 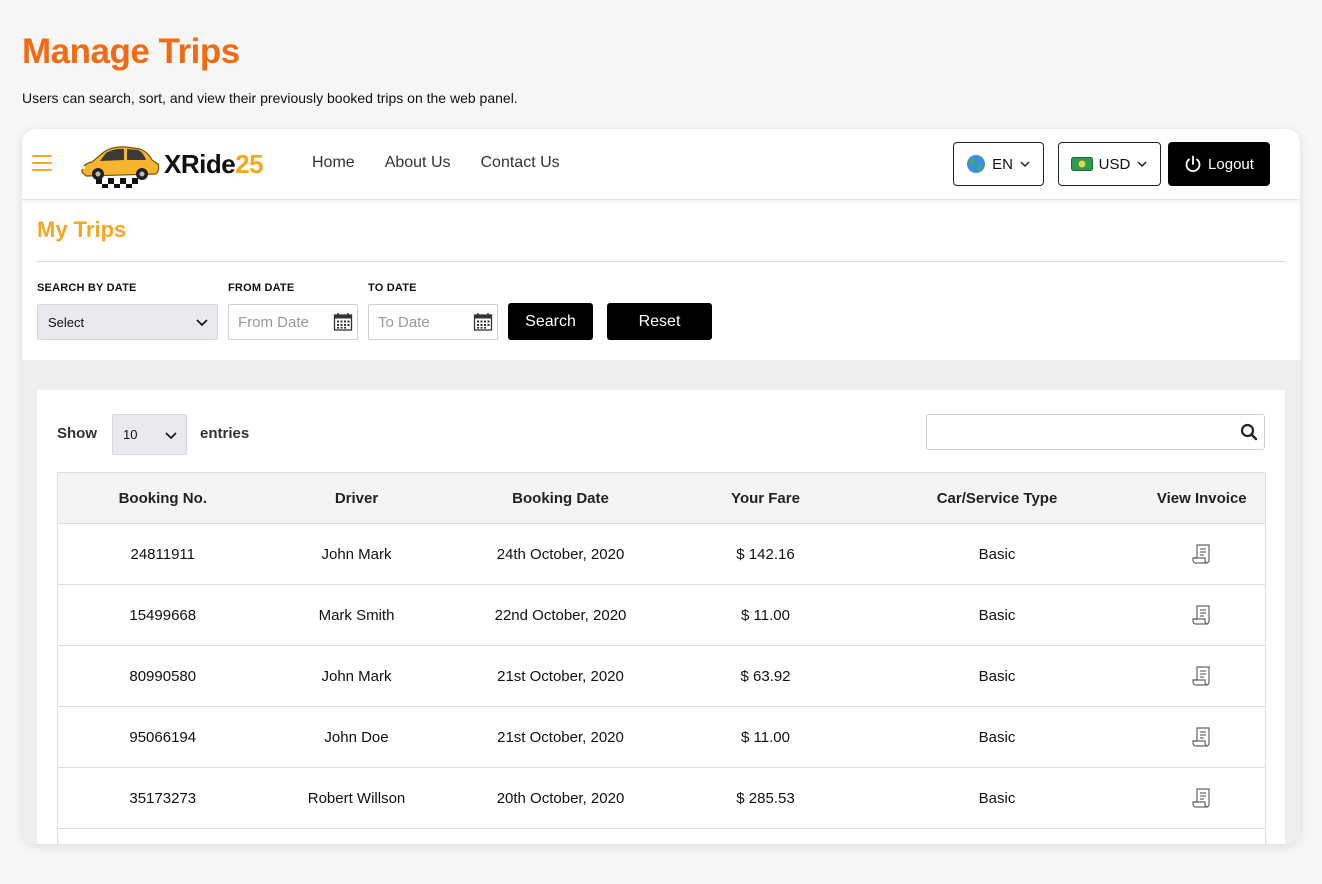 I want to click on driver-cell: Robert Willson, so click(x=356, y=798).